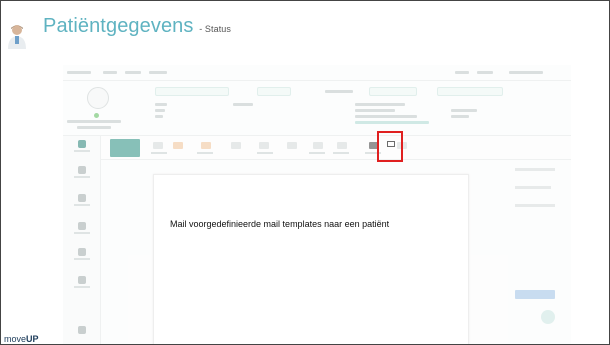  I want to click on info-link, so click(392, 122).